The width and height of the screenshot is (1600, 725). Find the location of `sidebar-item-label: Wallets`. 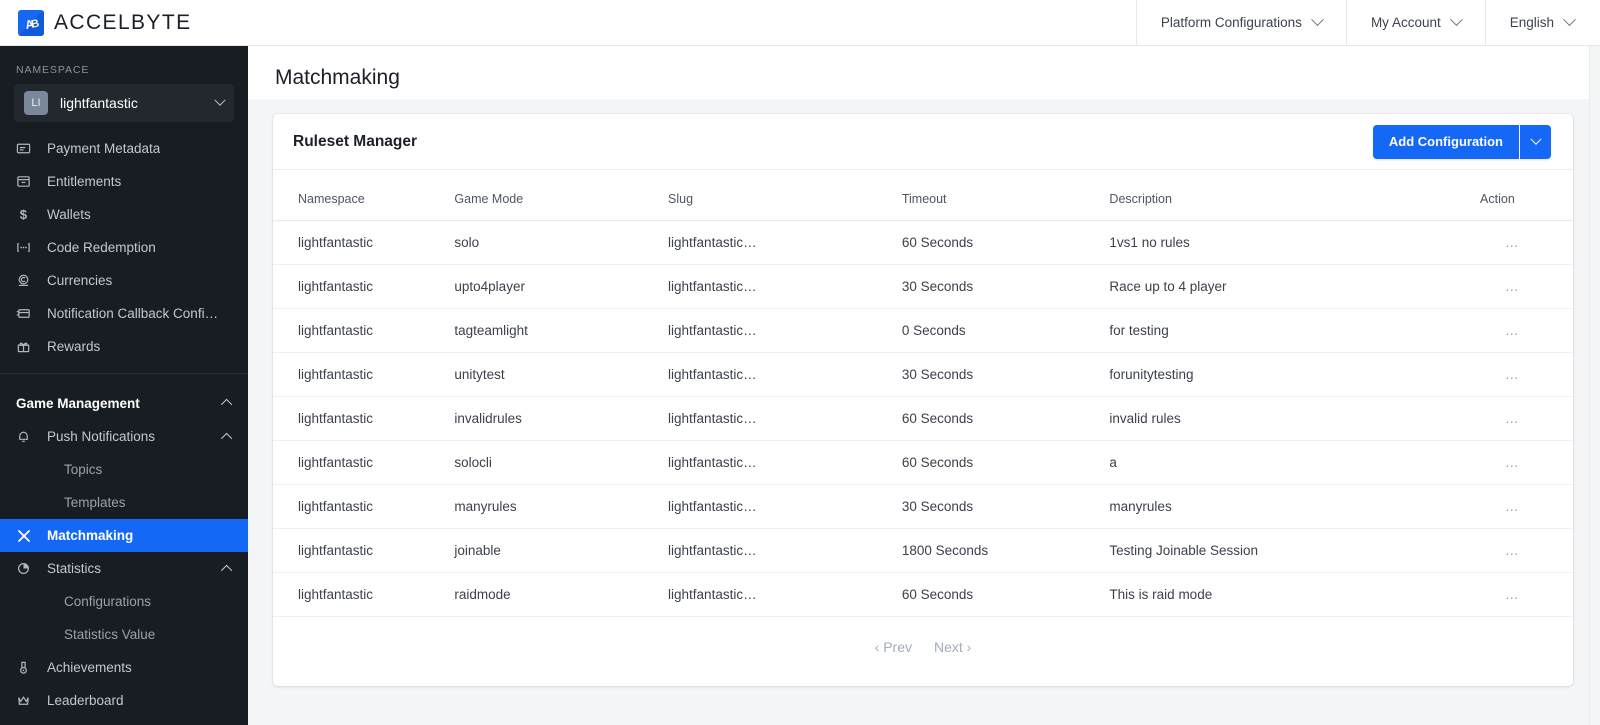

sidebar-item-label: Wallets is located at coordinates (69, 214).